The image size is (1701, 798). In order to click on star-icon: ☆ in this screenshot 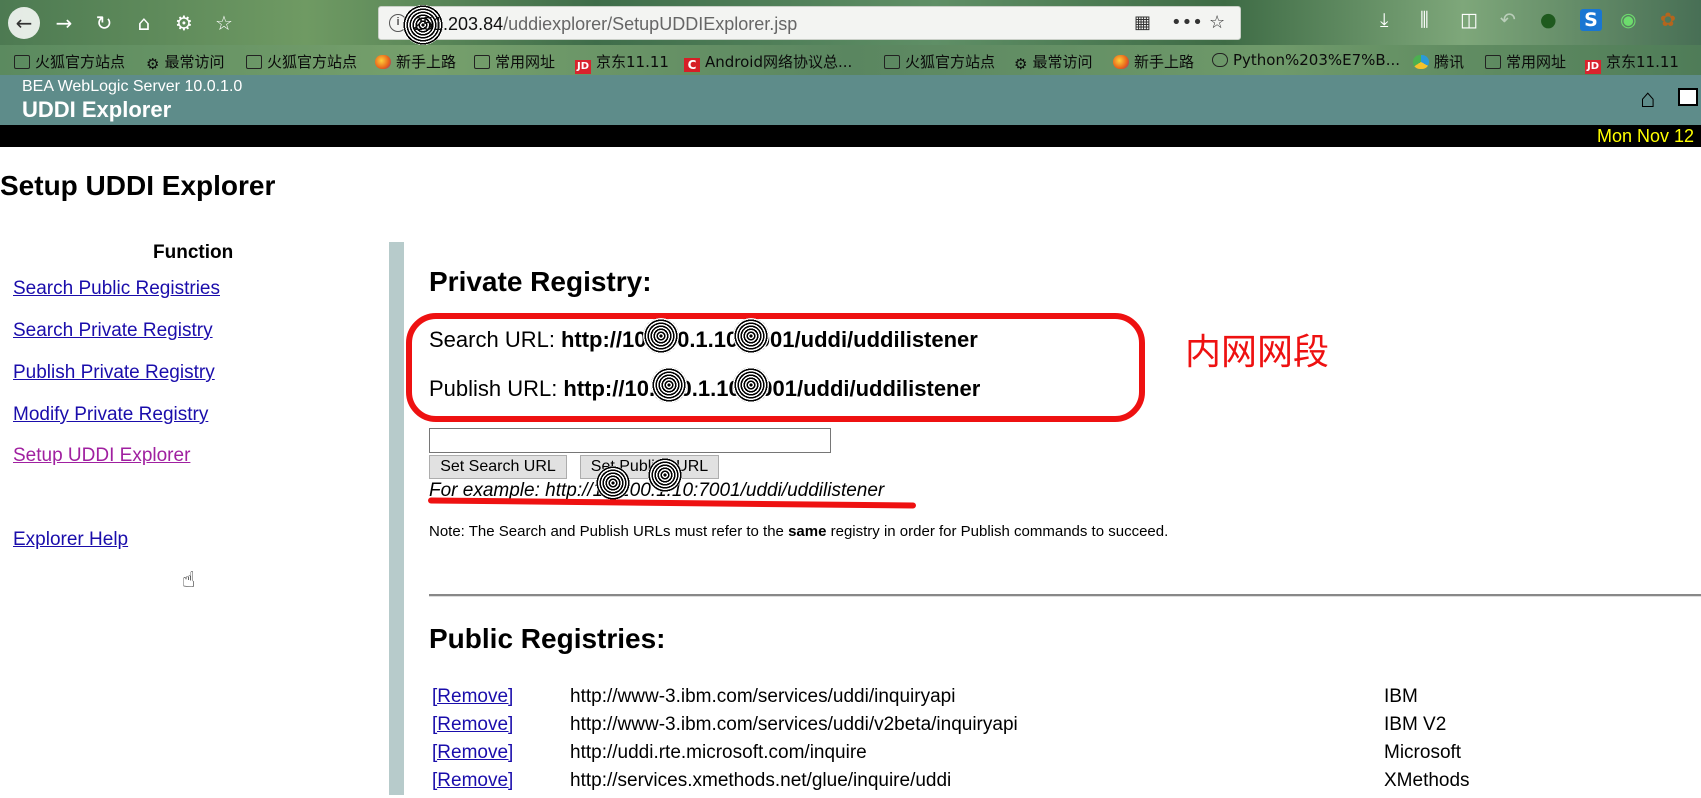, I will do `click(1217, 22)`.